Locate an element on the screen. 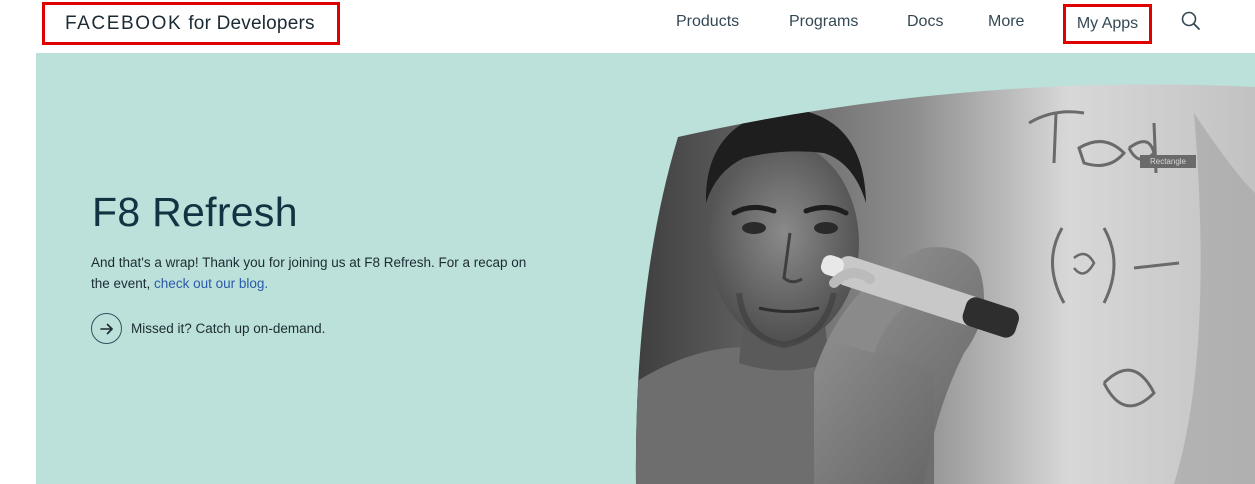  search-icon is located at coordinates (1191, 21).